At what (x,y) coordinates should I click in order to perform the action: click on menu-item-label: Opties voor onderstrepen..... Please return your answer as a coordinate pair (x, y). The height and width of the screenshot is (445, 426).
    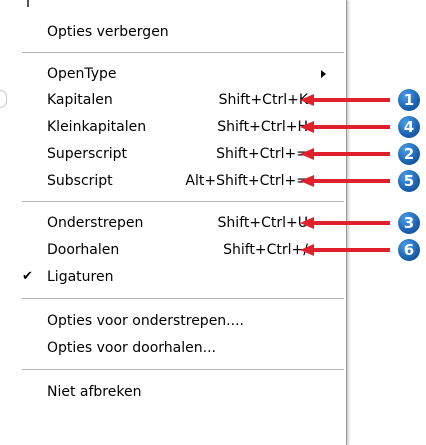
    Looking at the image, I should click on (145, 321).